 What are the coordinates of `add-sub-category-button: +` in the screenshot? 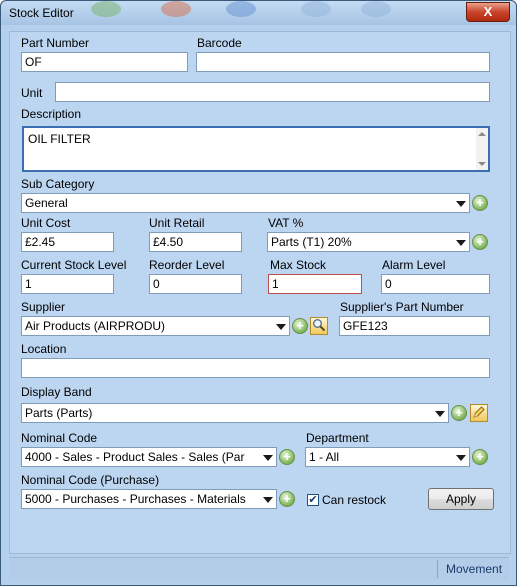 It's located at (480, 203).